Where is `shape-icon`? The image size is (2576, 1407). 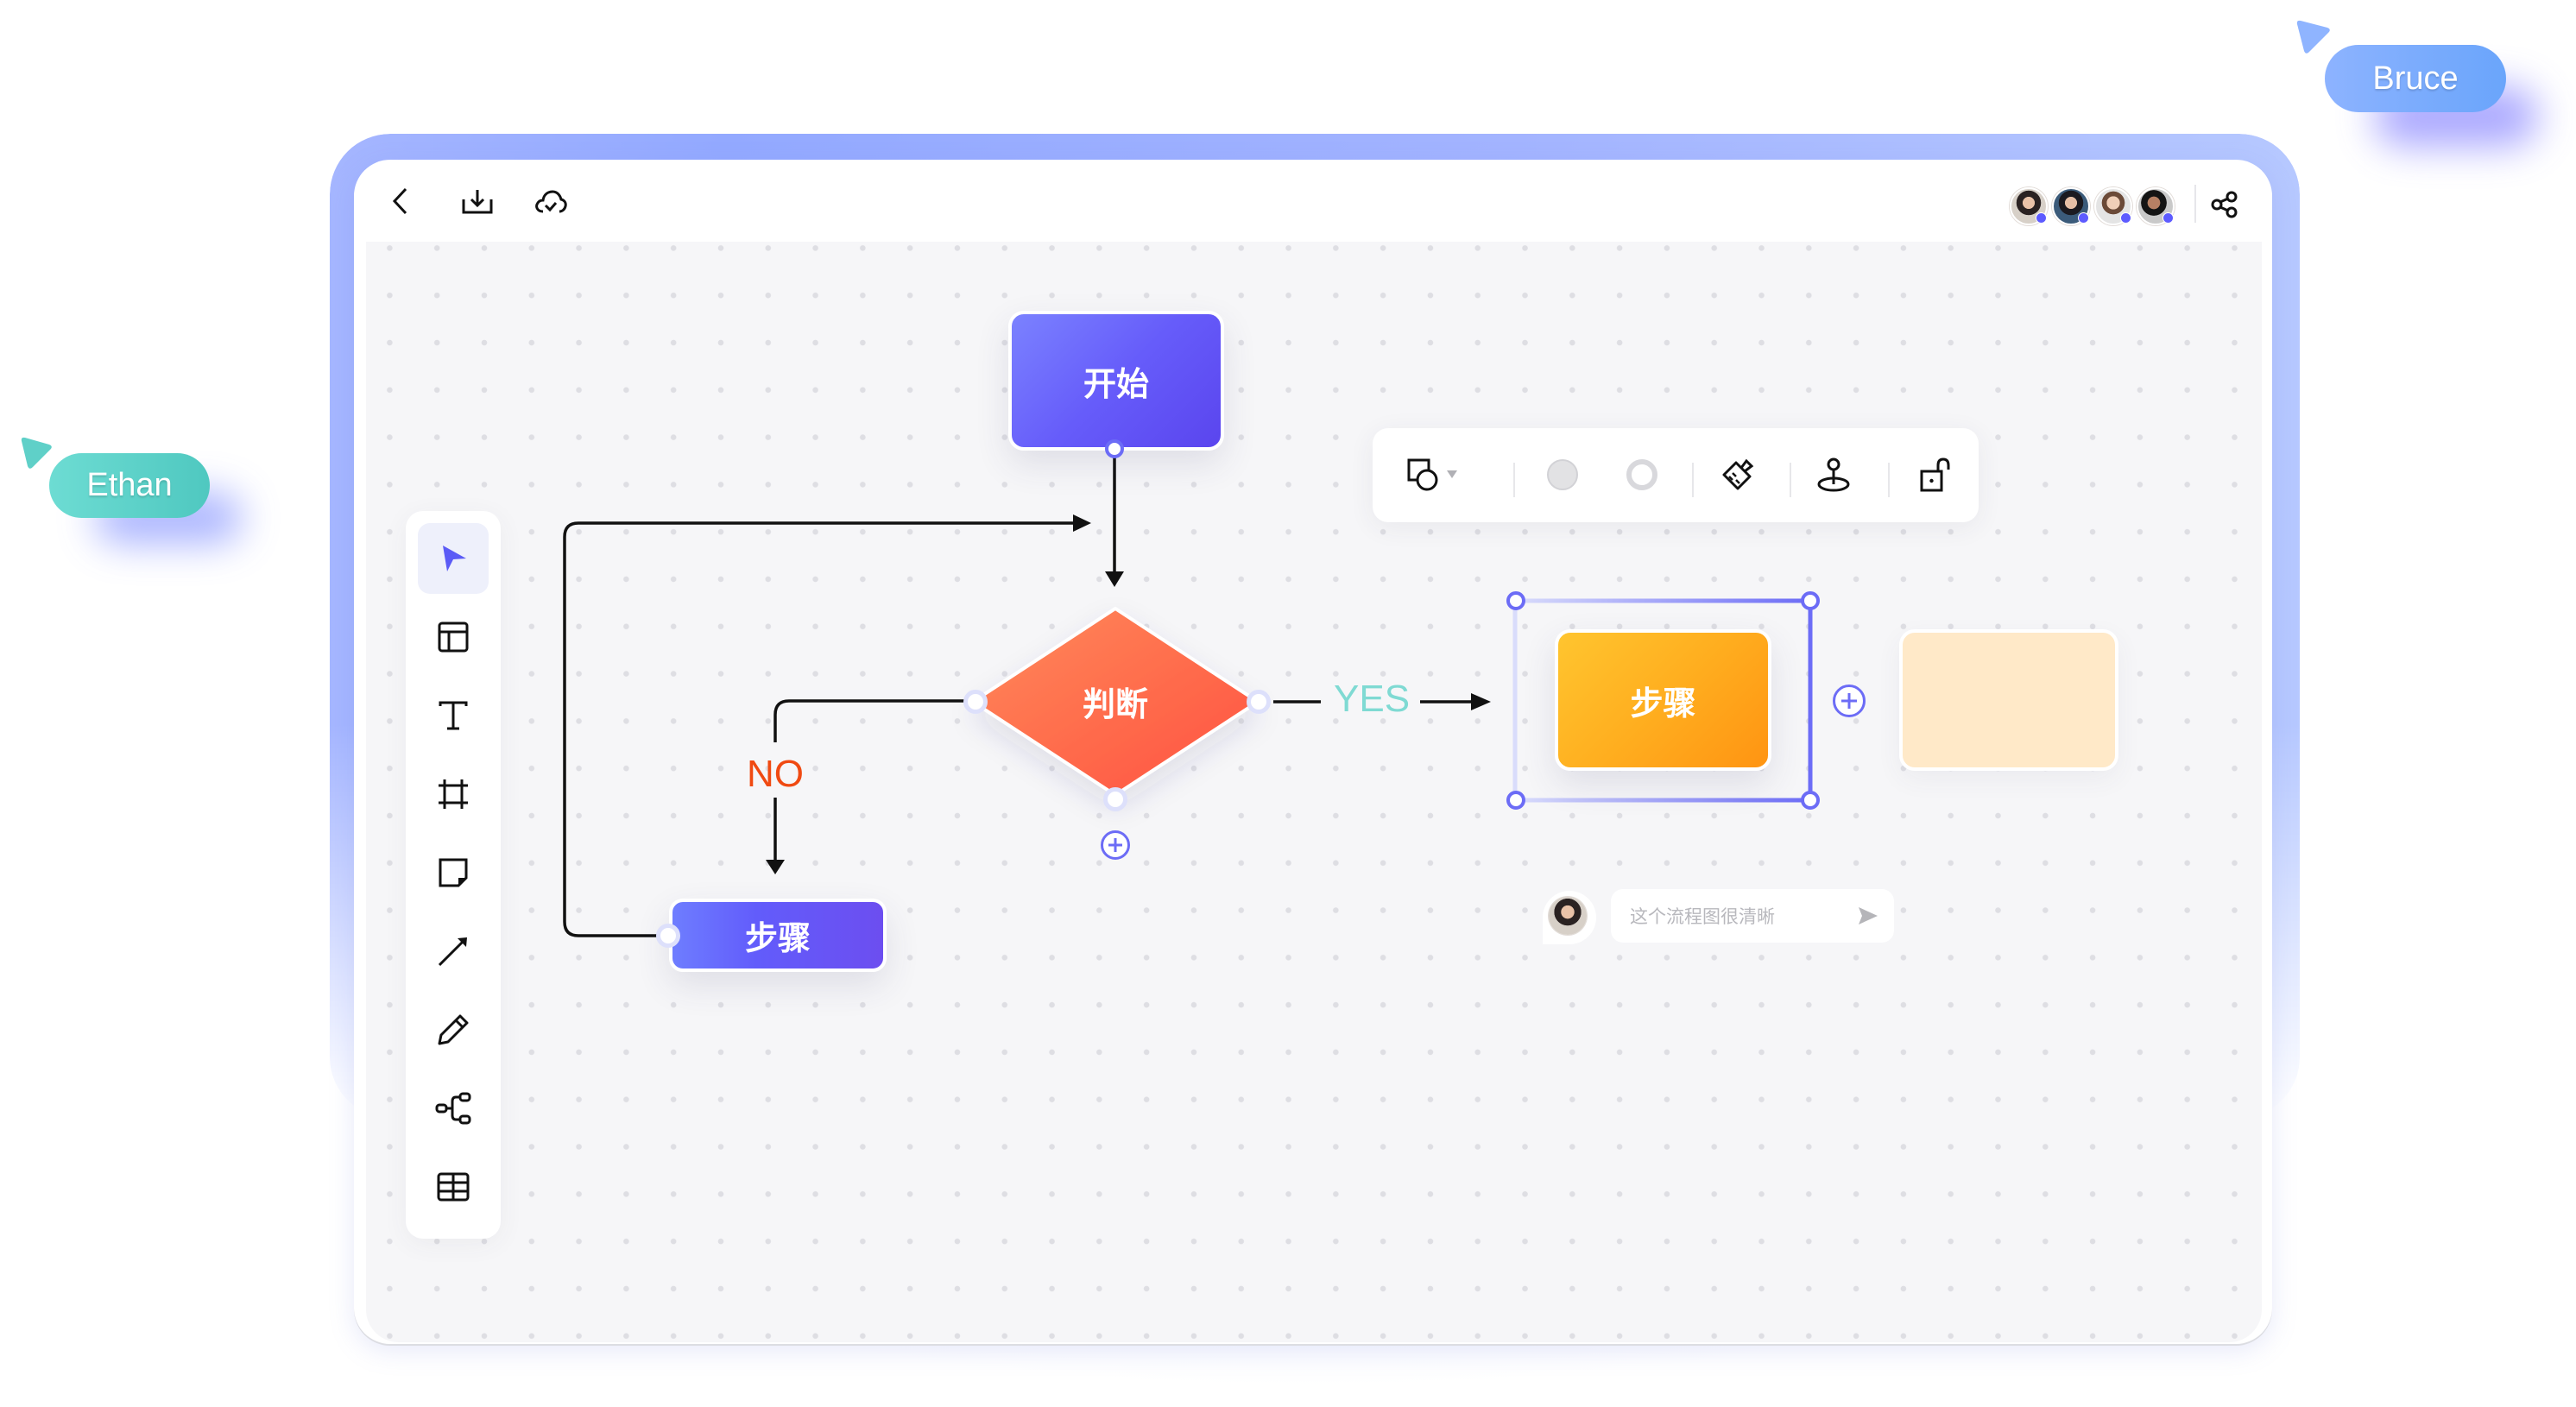
shape-icon is located at coordinates (1422, 474).